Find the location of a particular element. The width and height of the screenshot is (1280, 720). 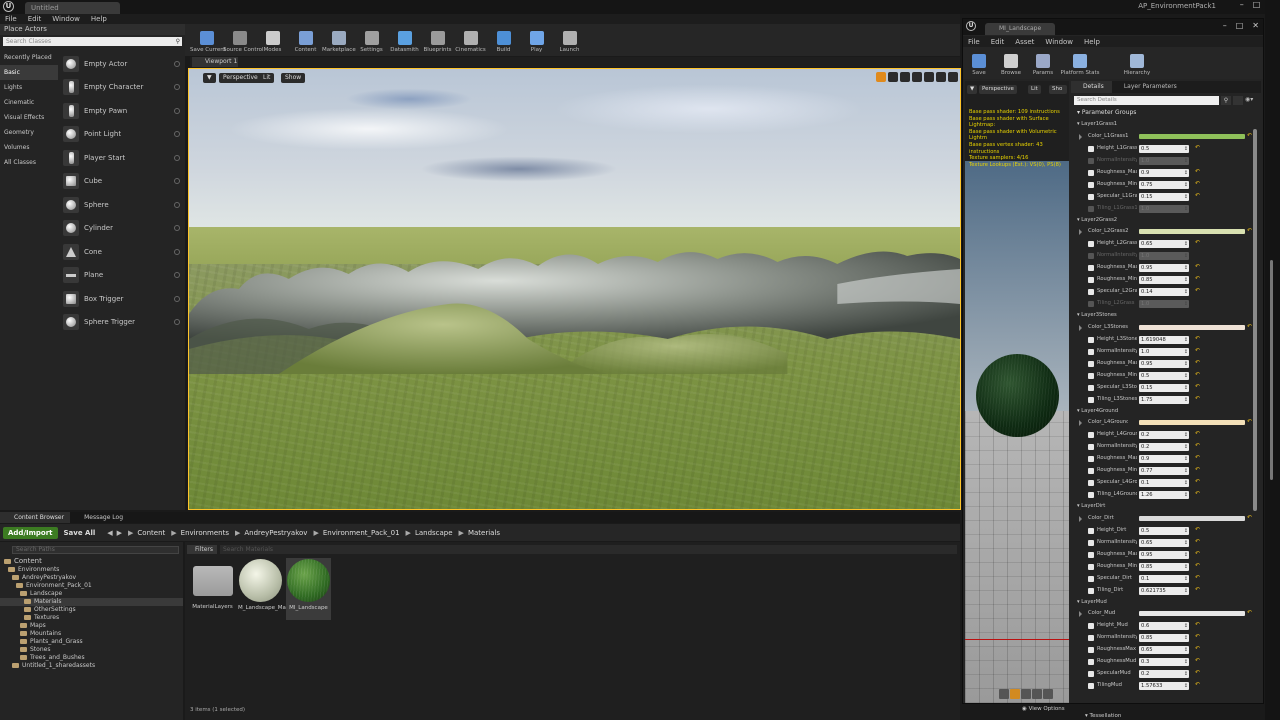

minimize-icon: – is located at coordinates (1242, 4).